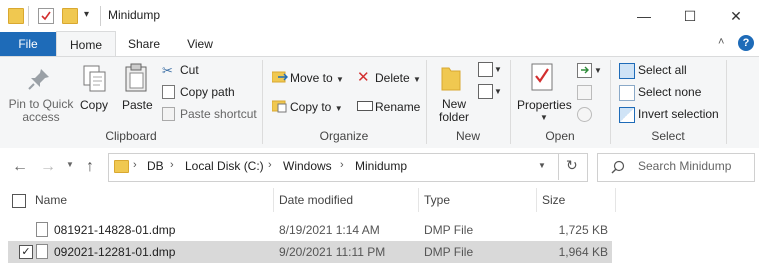  I want to click on move-to-icon, so click(279, 76).